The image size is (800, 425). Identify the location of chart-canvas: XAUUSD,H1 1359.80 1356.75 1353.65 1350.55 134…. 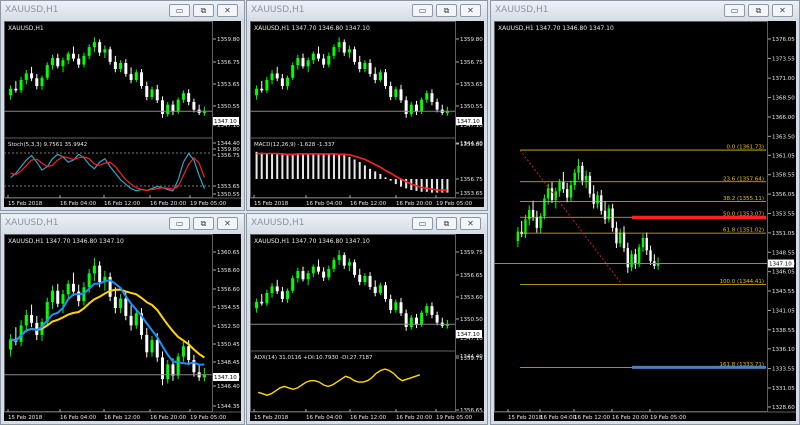
(122, 114).